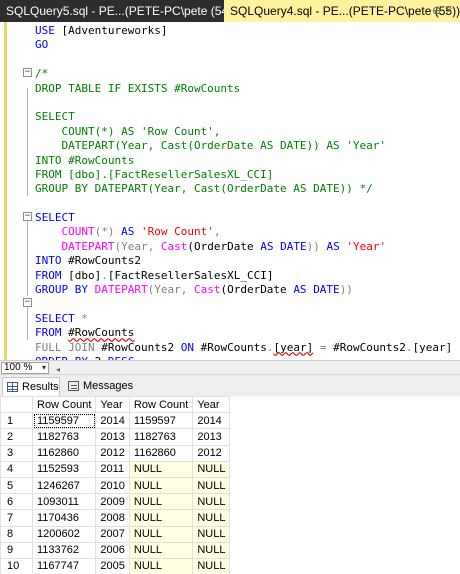 The image size is (460, 574). I want to click on grid-cell: 1152593, so click(64, 469).